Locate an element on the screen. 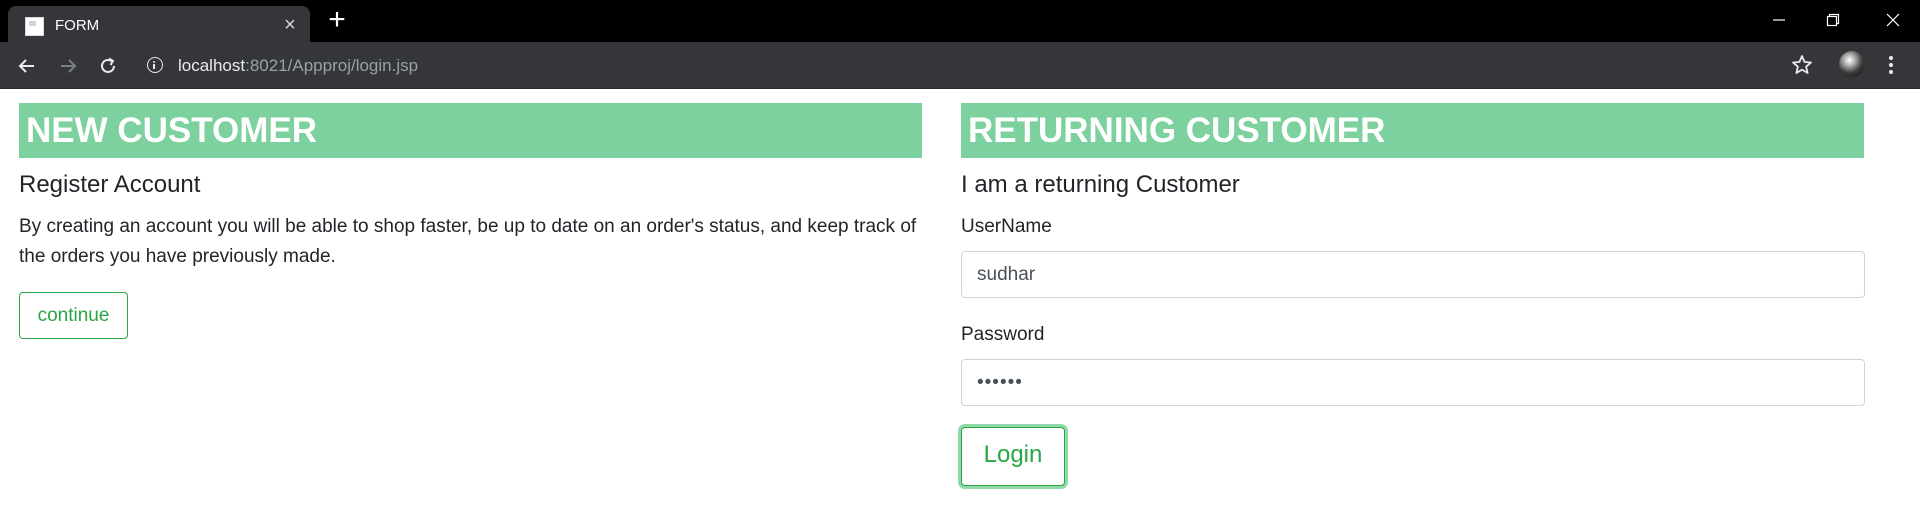 The image size is (1920, 508). browser-menu-icon is located at coordinates (1891, 65).